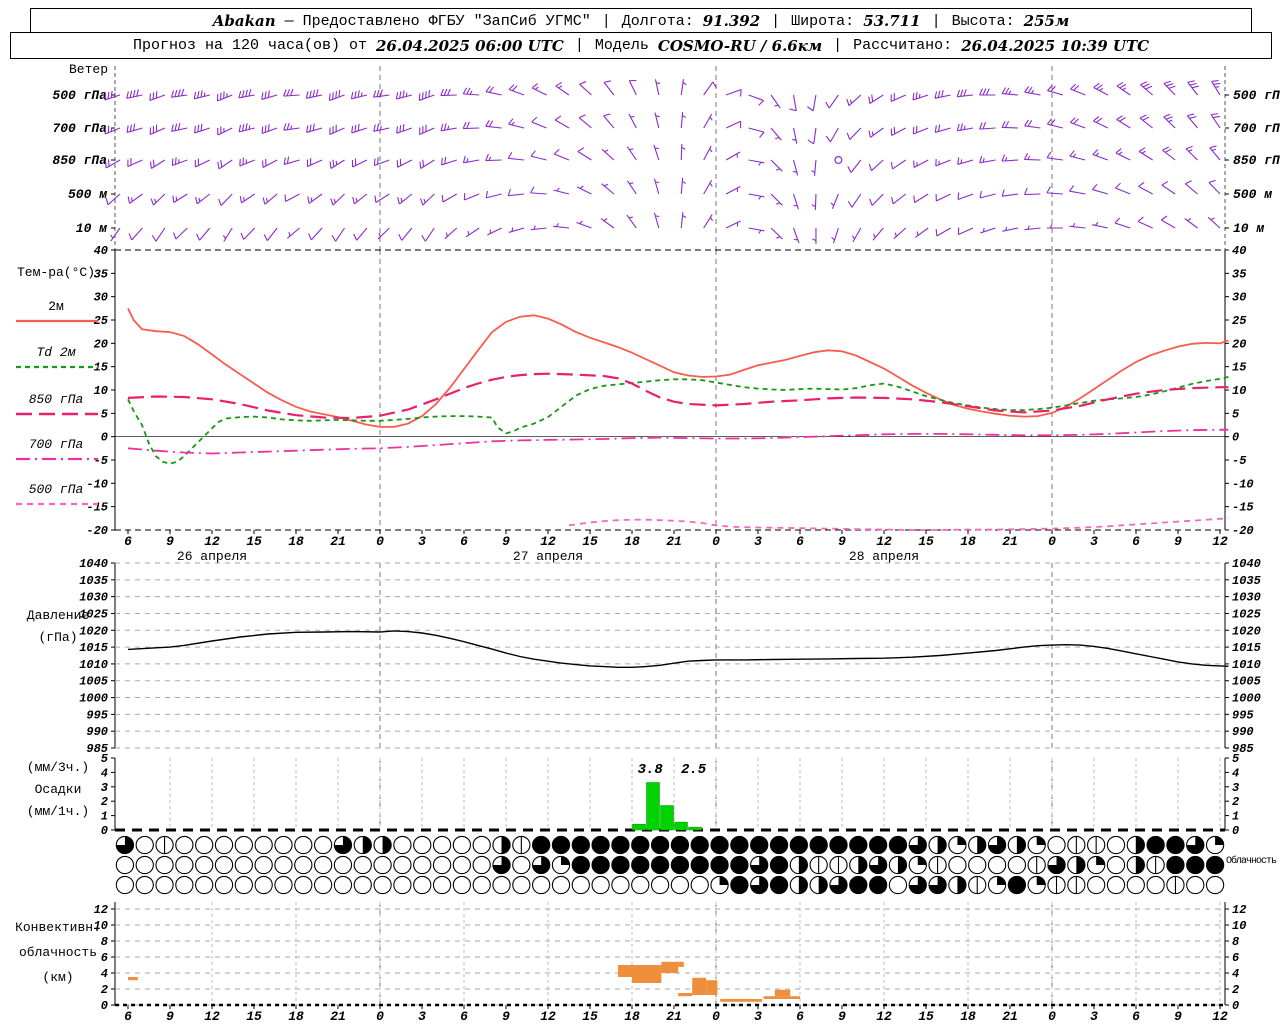  What do you see at coordinates (678, 441) in the screenshot?
I see `series-700 гПа` at bounding box center [678, 441].